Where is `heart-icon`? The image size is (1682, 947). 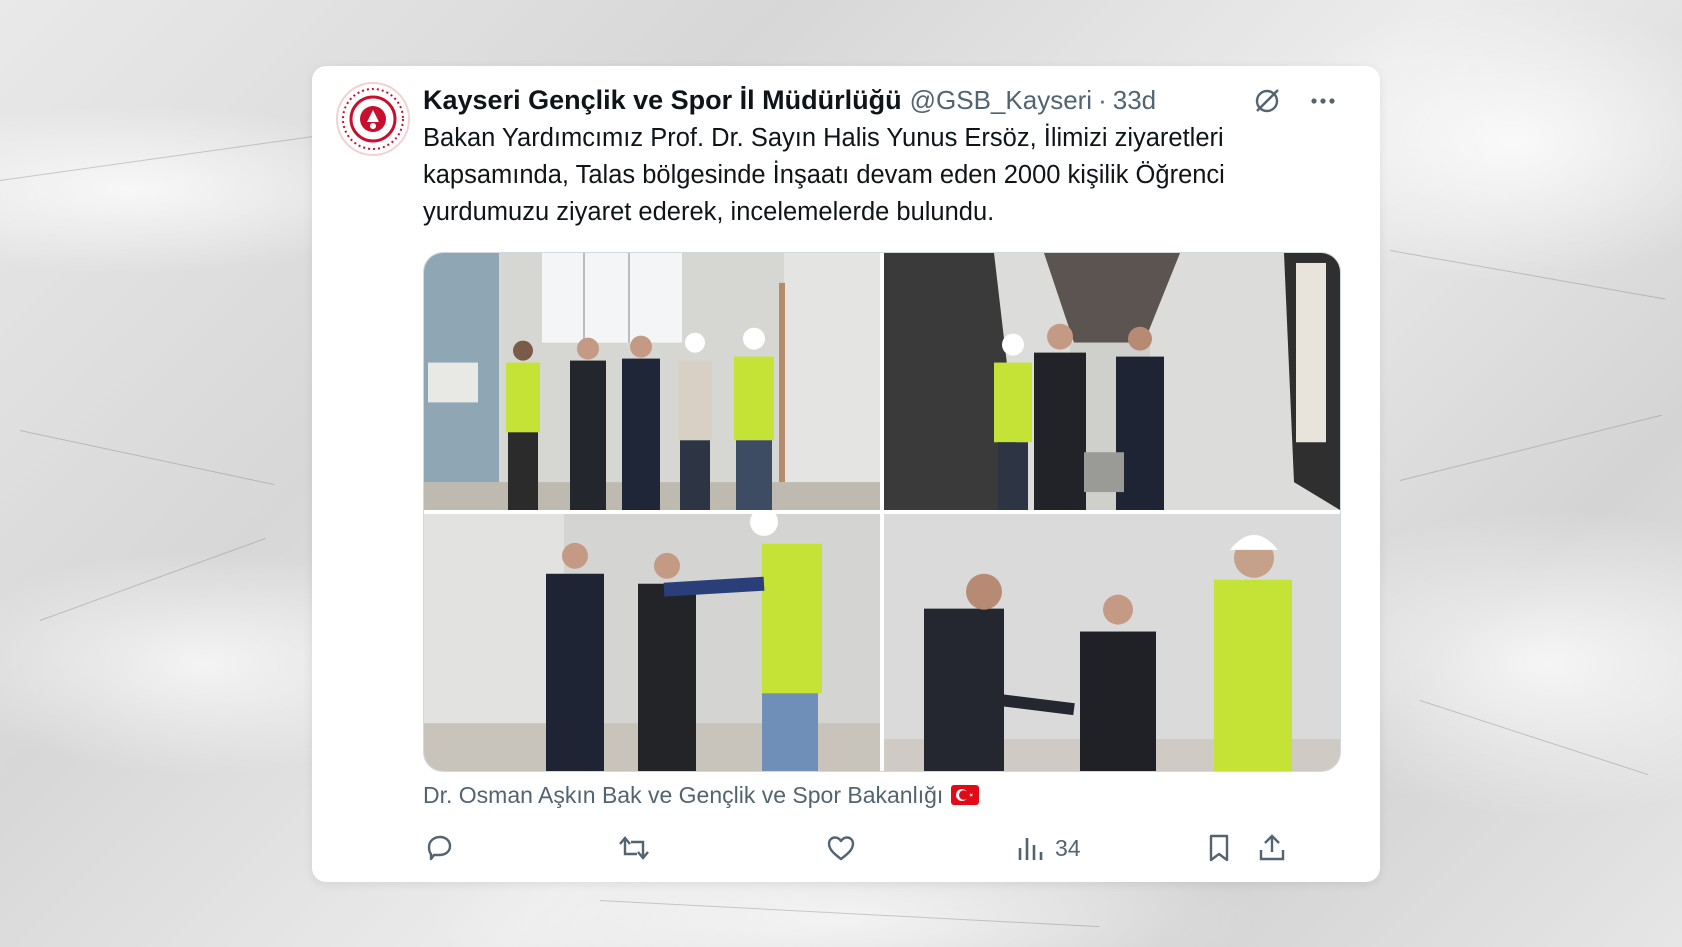 heart-icon is located at coordinates (841, 848).